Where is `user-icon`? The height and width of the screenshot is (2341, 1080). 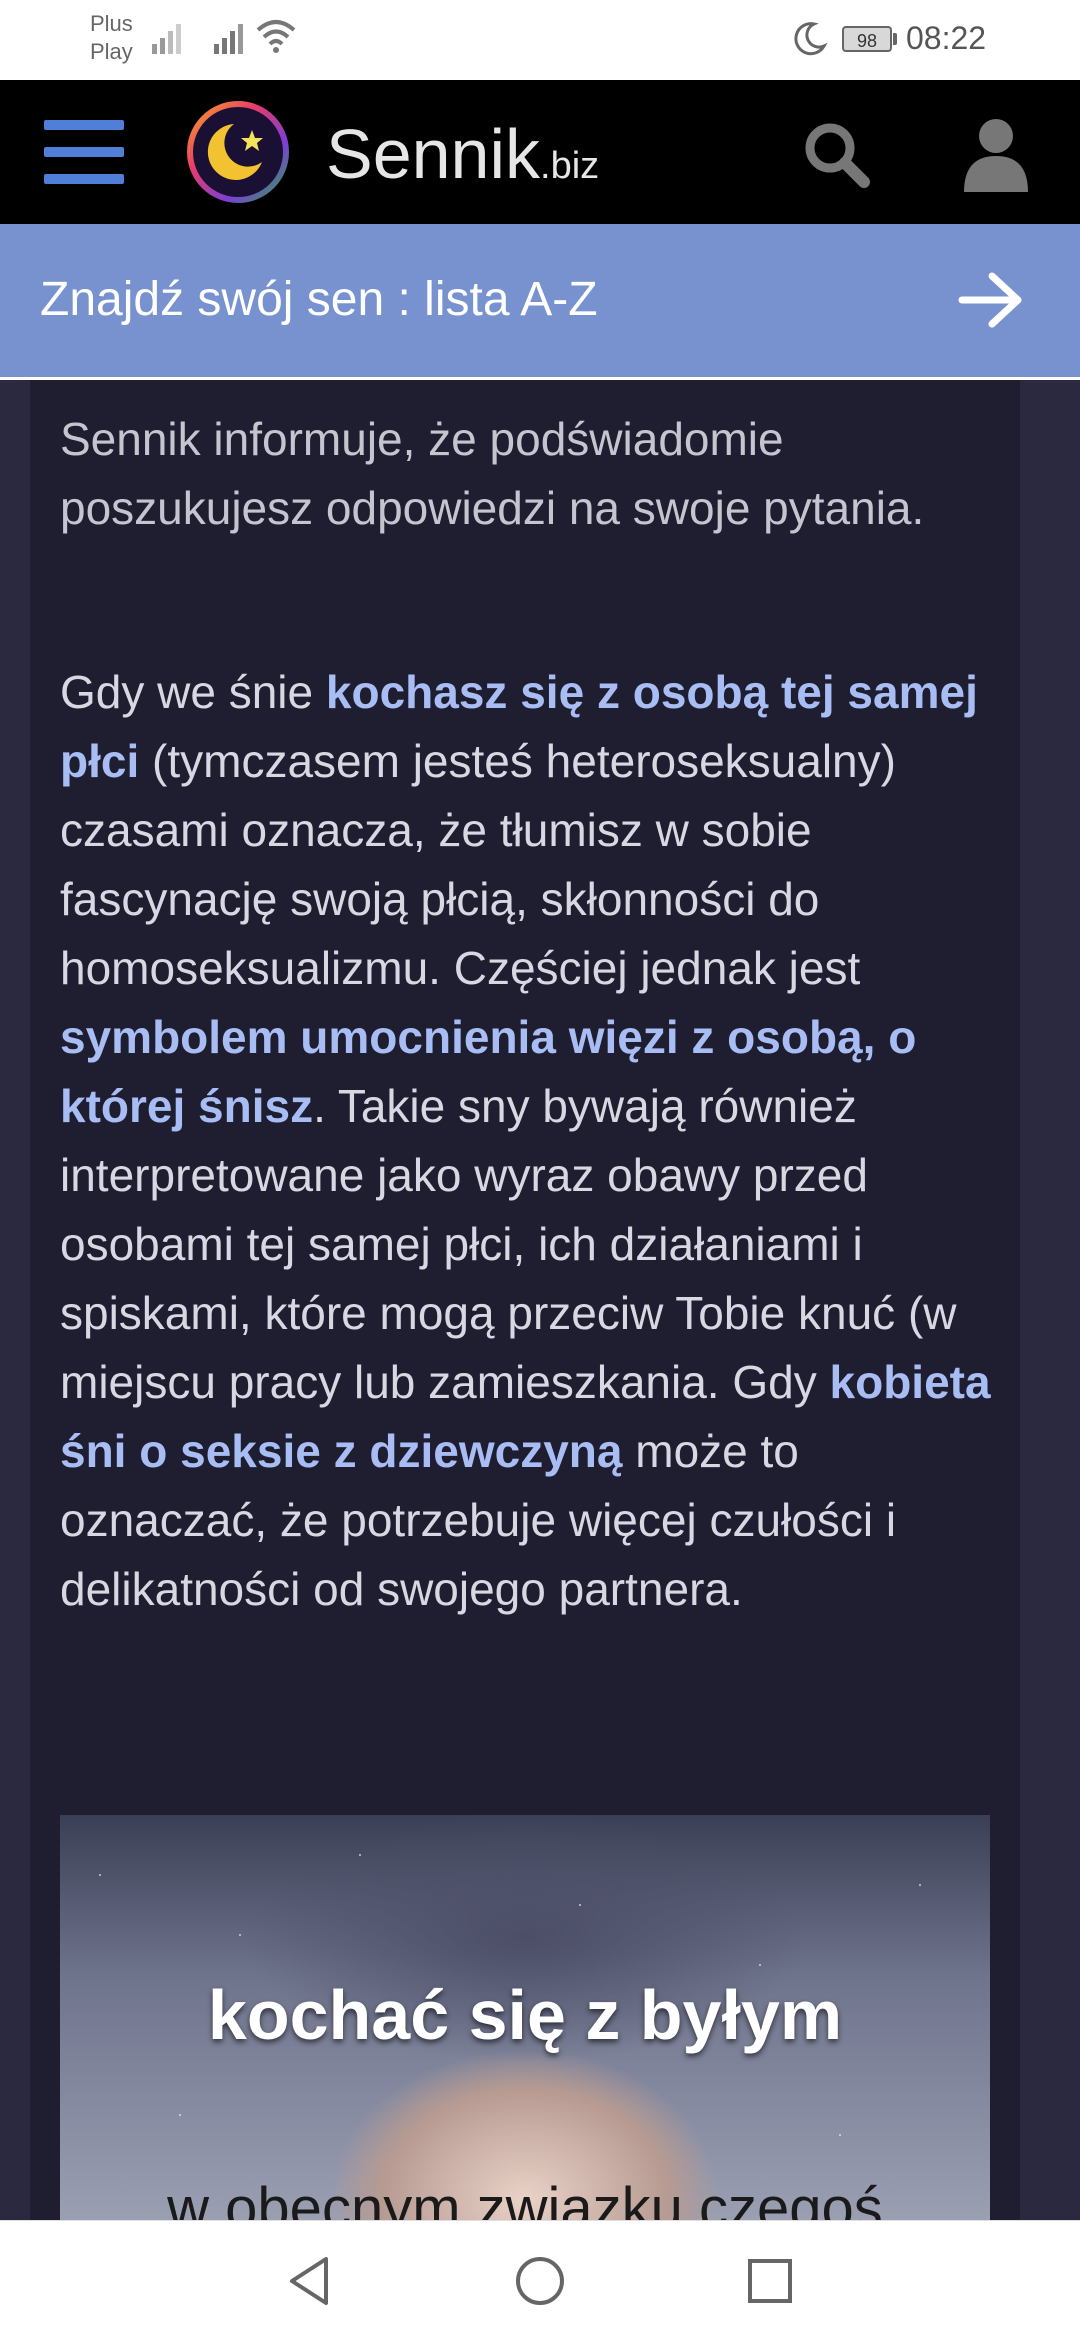 user-icon is located at coordinates (996, 154).